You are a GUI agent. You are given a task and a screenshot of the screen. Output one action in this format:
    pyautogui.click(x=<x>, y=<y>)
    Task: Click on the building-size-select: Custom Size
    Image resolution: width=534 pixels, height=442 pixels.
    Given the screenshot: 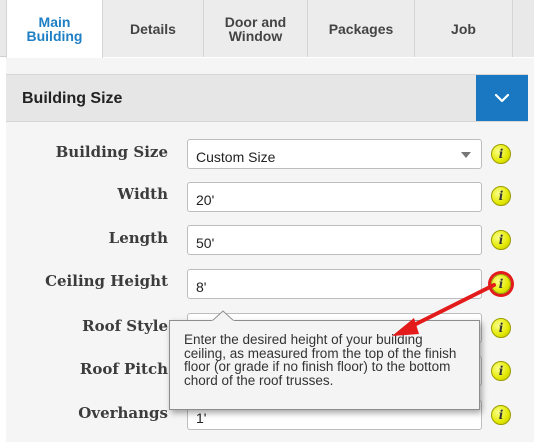 What is the action you would take?
    pyautogui.click(x=334, y=154)
    